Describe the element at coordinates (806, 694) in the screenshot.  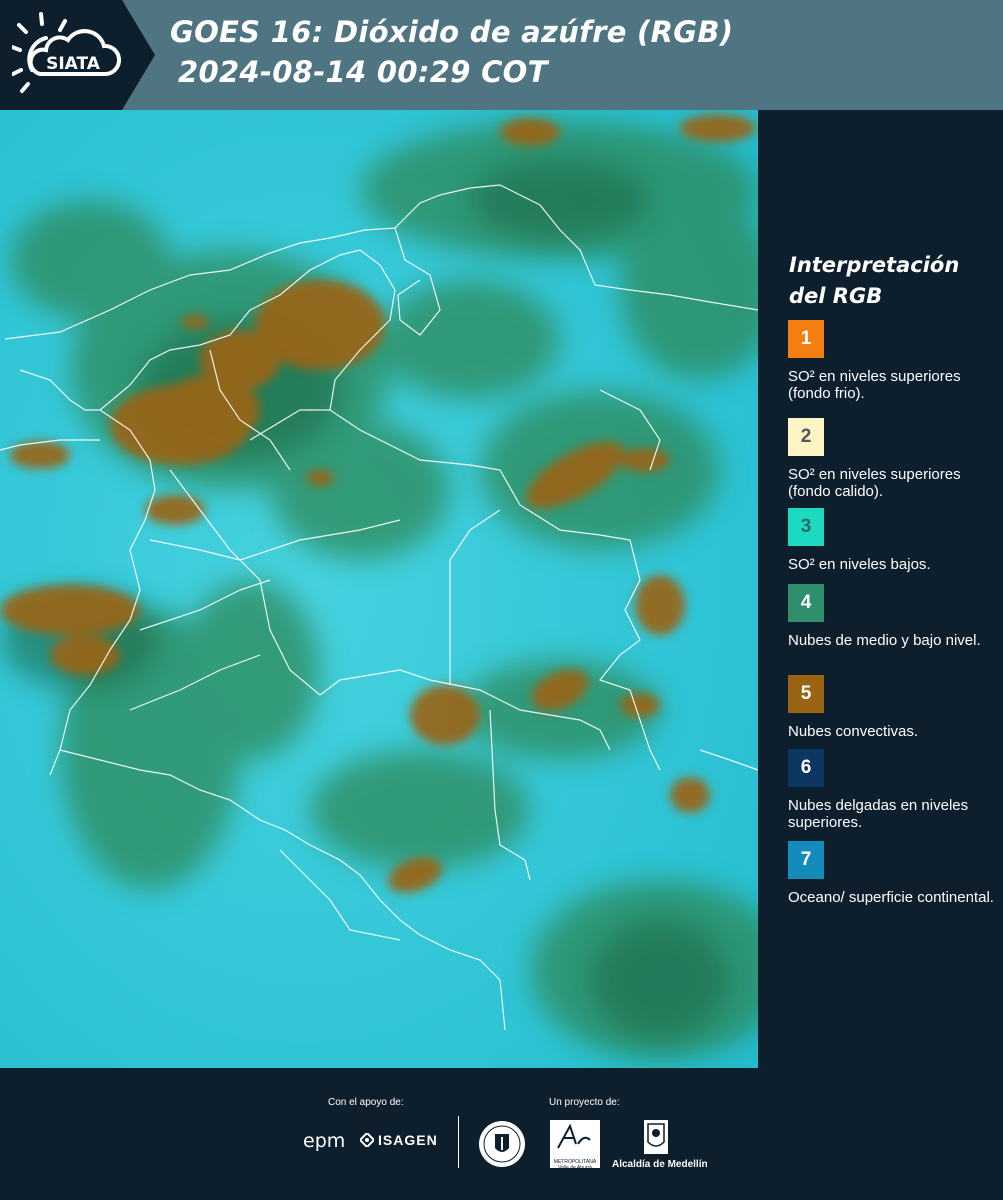
I see `legend-swatch-5: 5` at that location.